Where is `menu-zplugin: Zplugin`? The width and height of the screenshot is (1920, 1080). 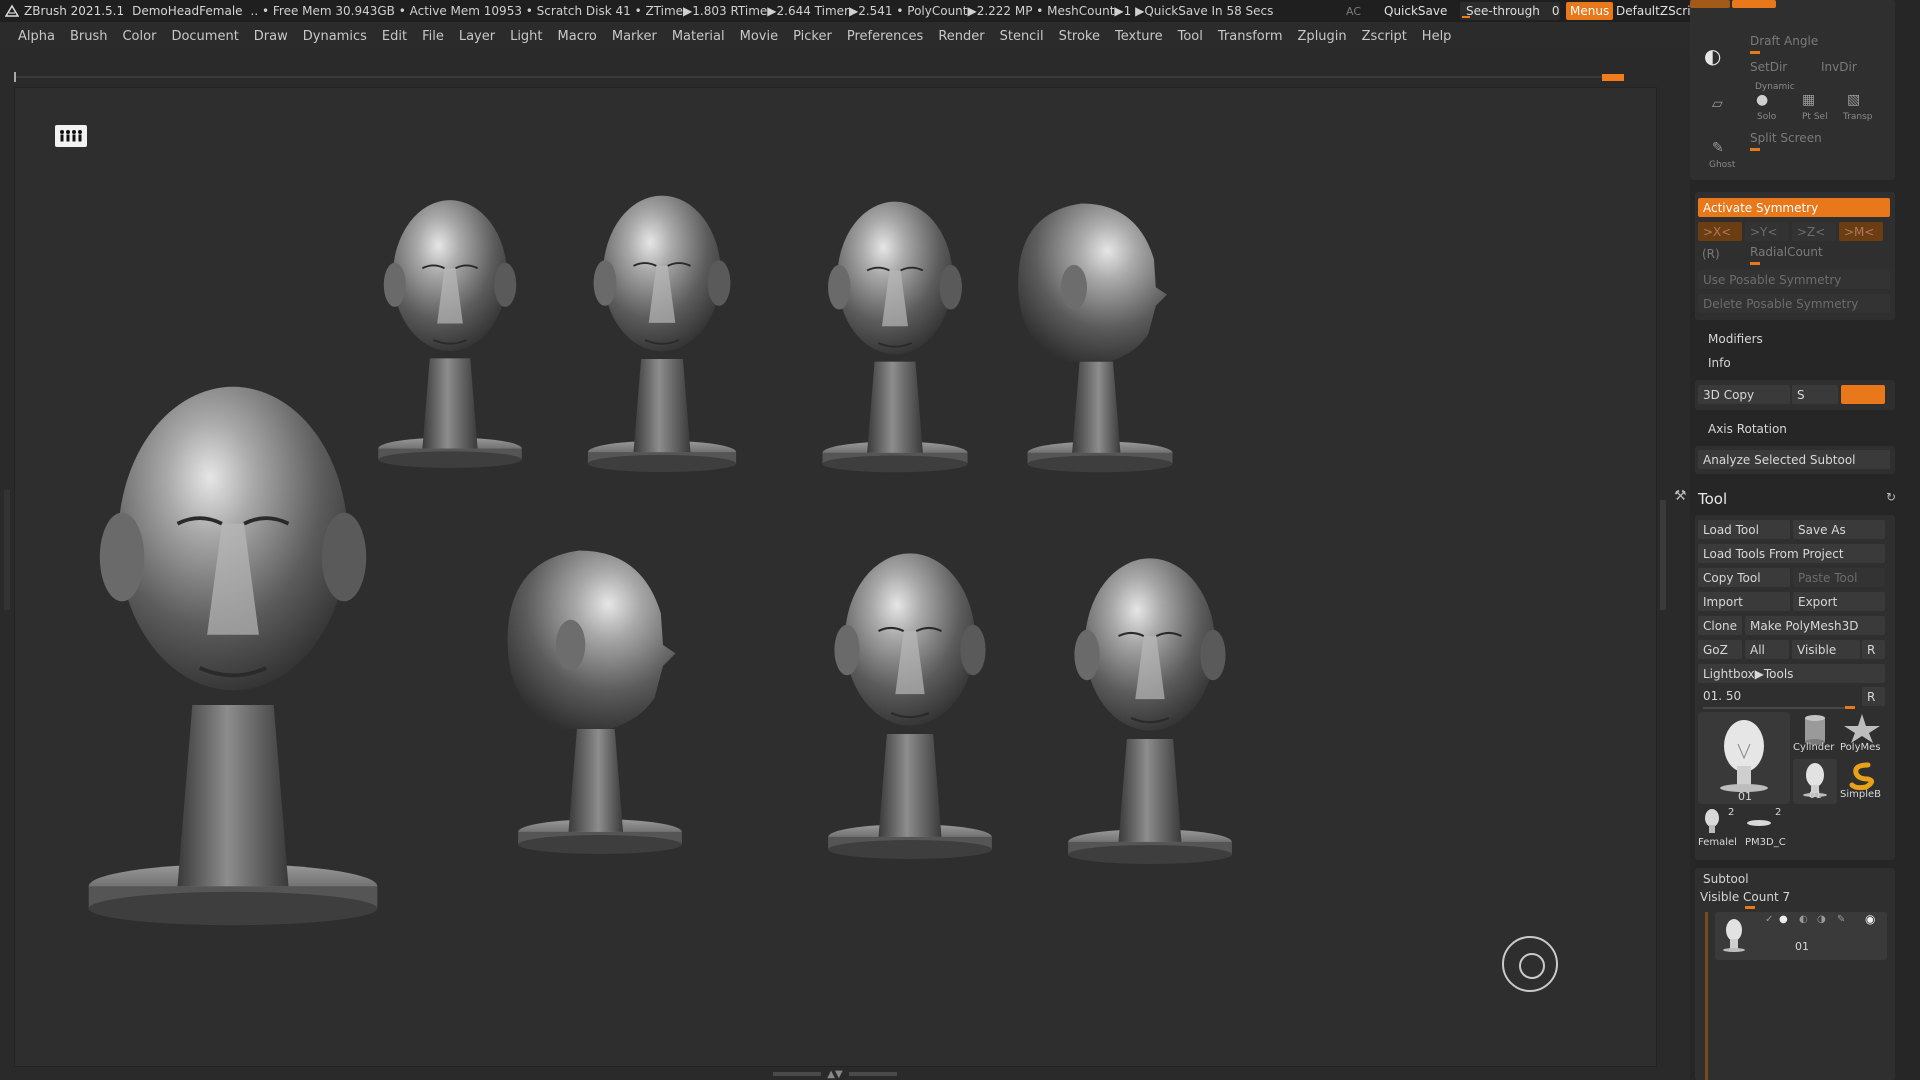
menu-zplugin: Zplugin is located at coordinates (1322, 36).